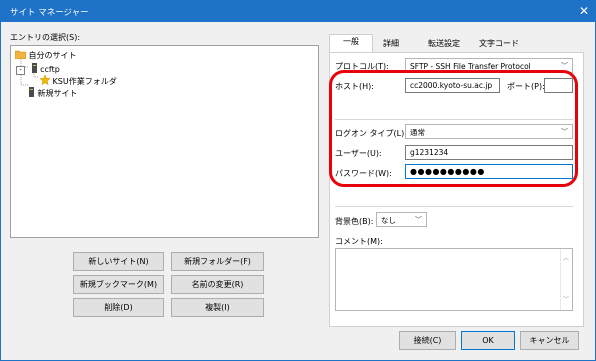 The width and height of the screenshot is (596, 361). What do you see at coordinates (45, 80) in the screenshot?
I see `star-icon` at bounding box center [45, 80].